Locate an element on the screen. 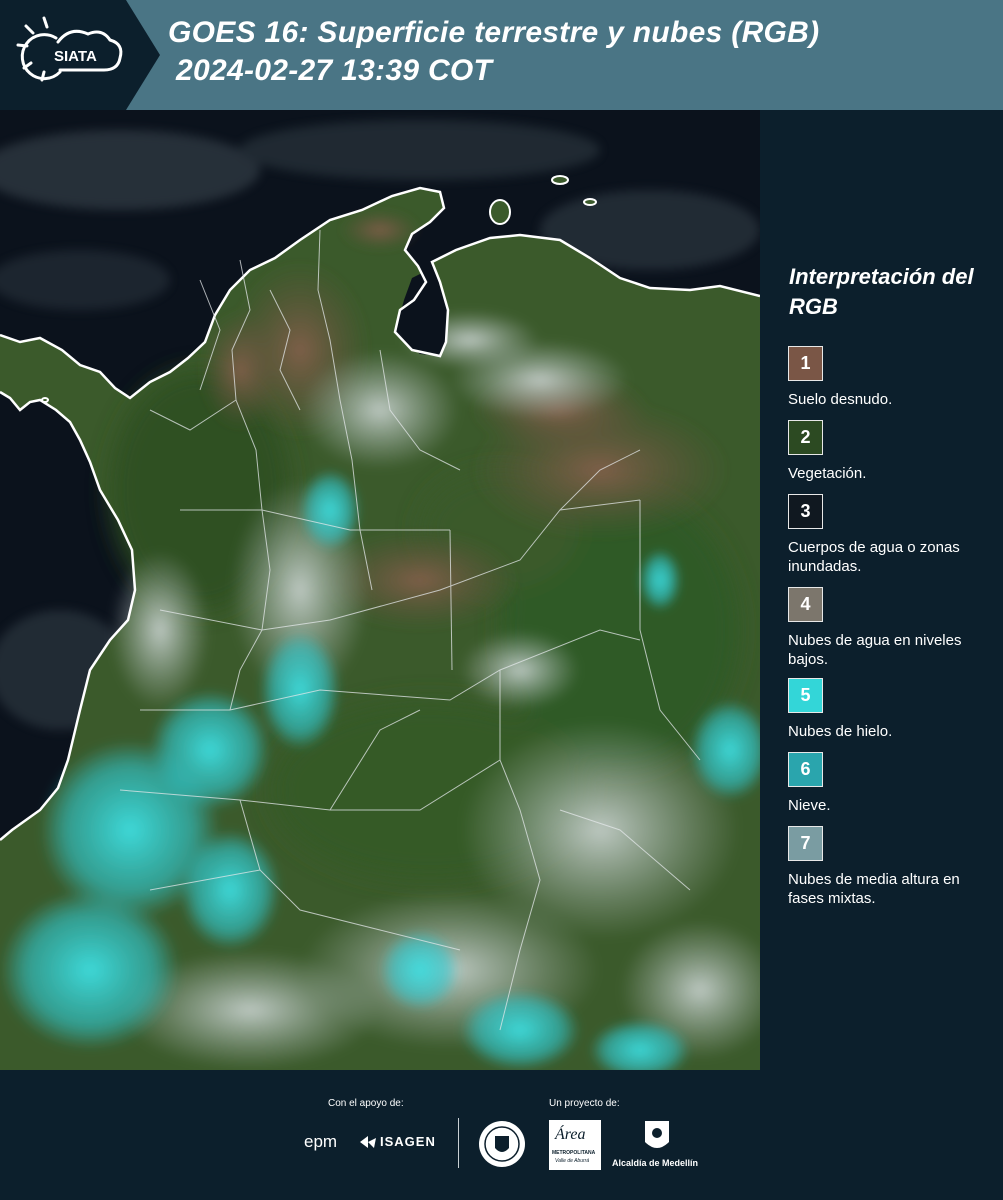 The height and width of the screenshot is (1200, 1003). alcaldia-logo: Alcaldía de Medellín is located at coordinates (658, 1145).